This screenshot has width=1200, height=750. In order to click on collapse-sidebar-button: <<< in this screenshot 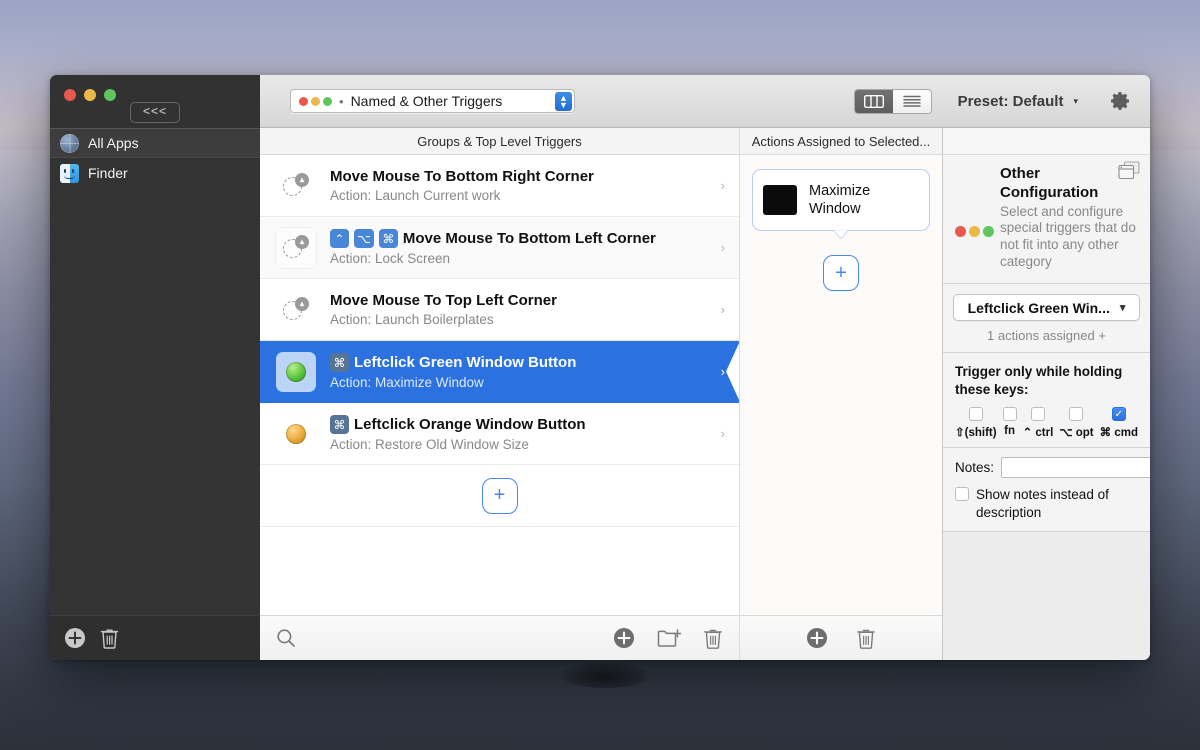, I will do `click(155, 112)`.